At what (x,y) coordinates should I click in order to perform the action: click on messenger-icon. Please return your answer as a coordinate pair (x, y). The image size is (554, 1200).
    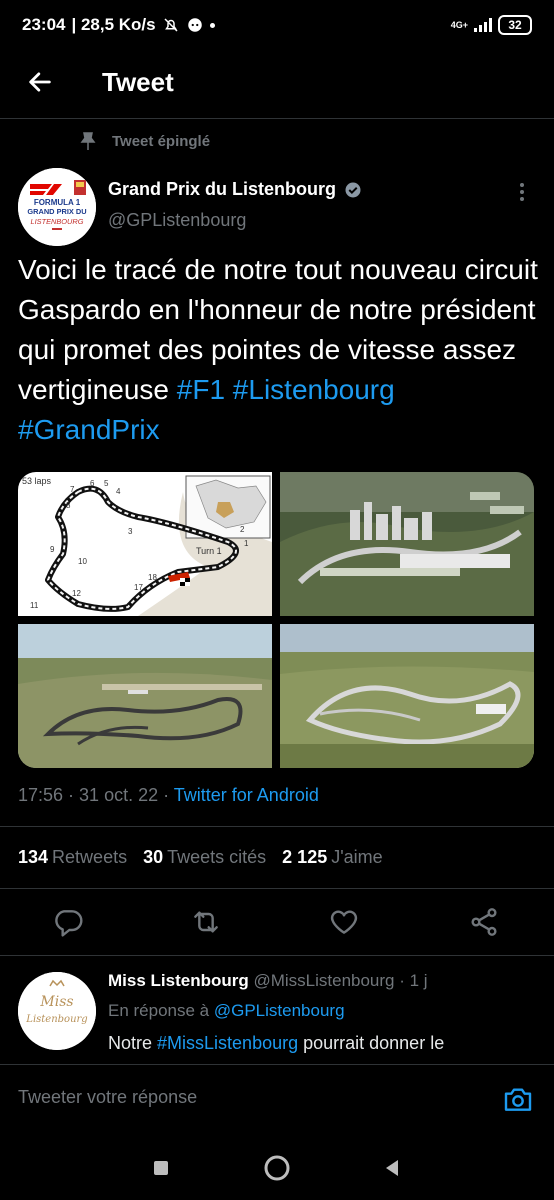
    Looking at the image, I should click on (194, 25).